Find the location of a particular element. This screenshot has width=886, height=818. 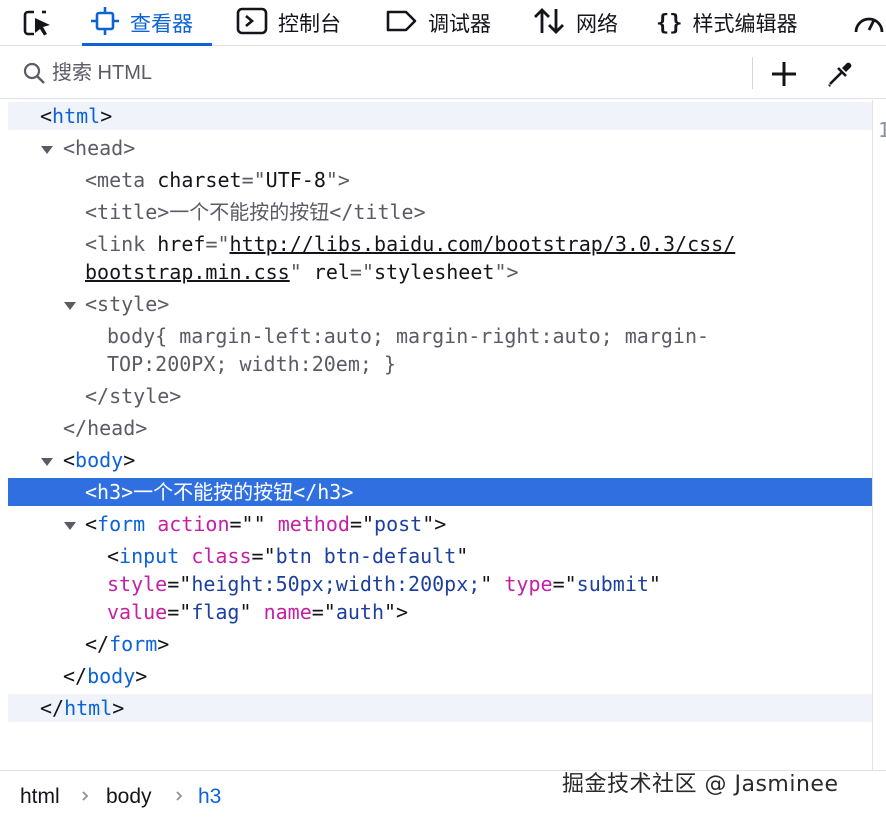

network-icon is located at coordinates (549, 23).